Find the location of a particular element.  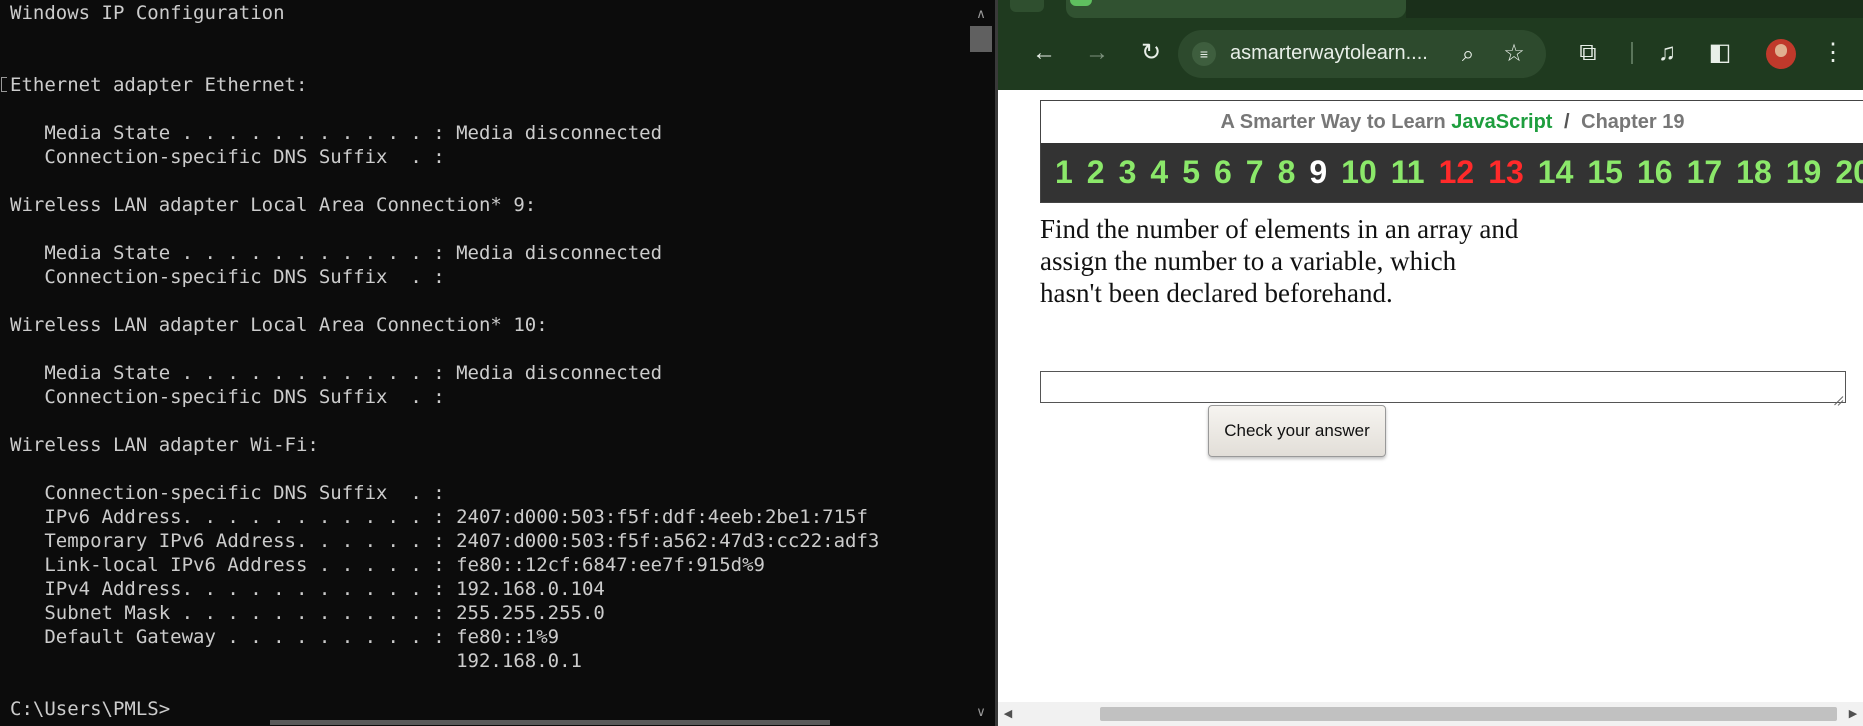

chapter-link-9: 9 is located at coordinates (1311, 172).